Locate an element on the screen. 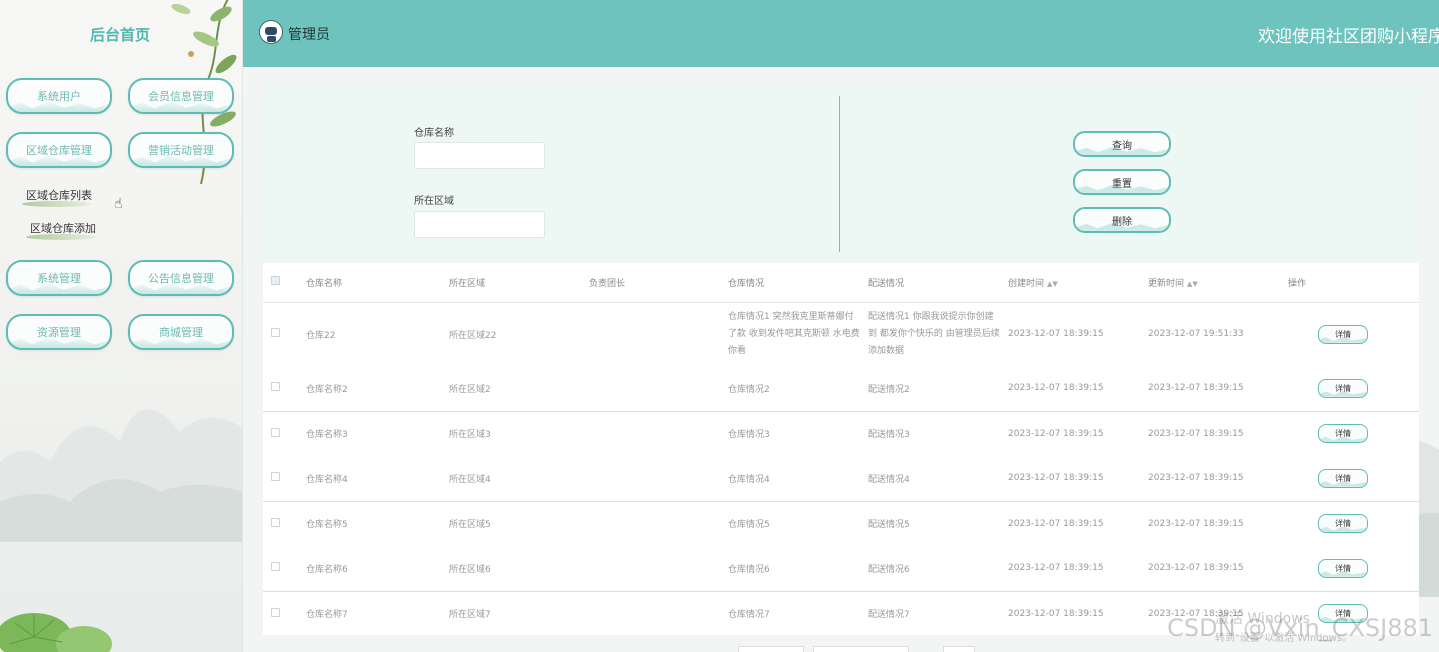  menu-label: 商城管理 is located at coordinates (181, 332).